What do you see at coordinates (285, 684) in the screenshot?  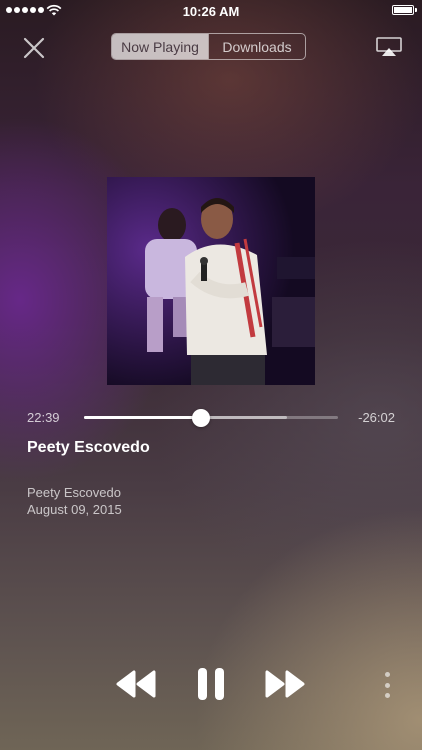 I see `fast-forward-icon` at bounding box center [285, 684].